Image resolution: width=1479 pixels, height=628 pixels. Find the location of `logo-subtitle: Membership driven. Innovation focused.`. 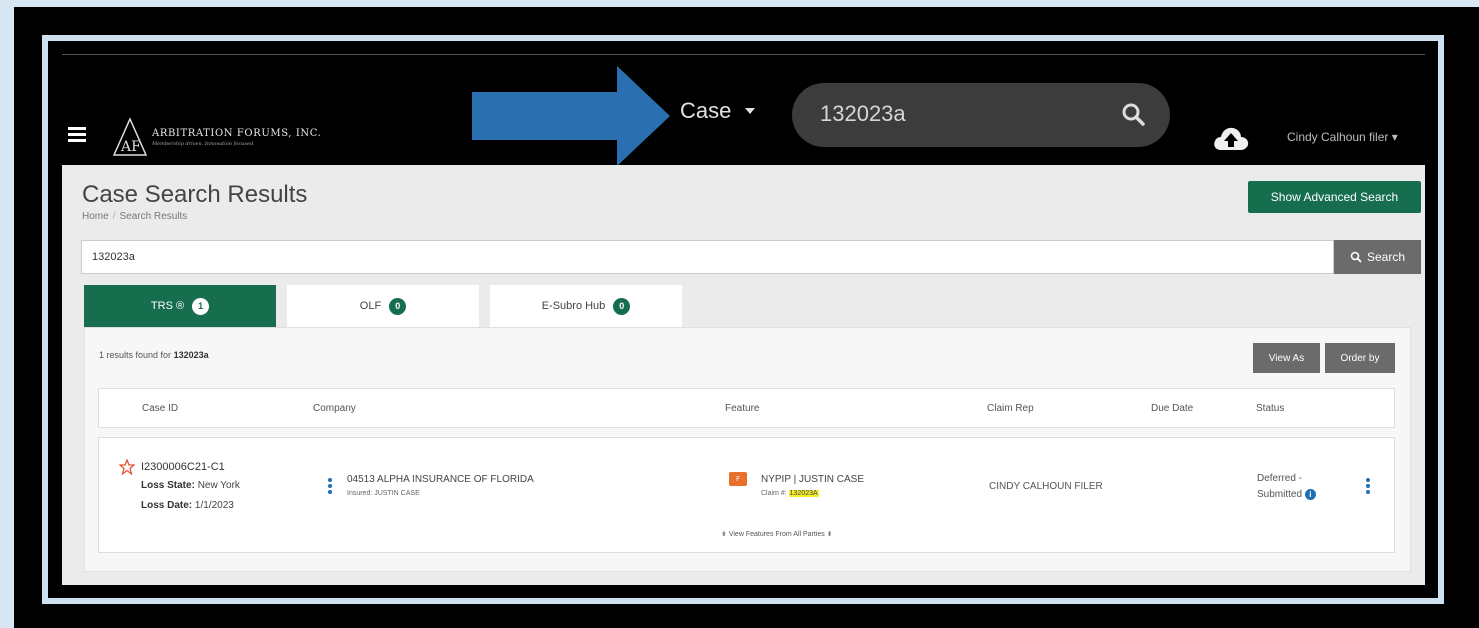

logo-subtitle: Membership driven. Innovation focused. is located at coordinates (203, 143).